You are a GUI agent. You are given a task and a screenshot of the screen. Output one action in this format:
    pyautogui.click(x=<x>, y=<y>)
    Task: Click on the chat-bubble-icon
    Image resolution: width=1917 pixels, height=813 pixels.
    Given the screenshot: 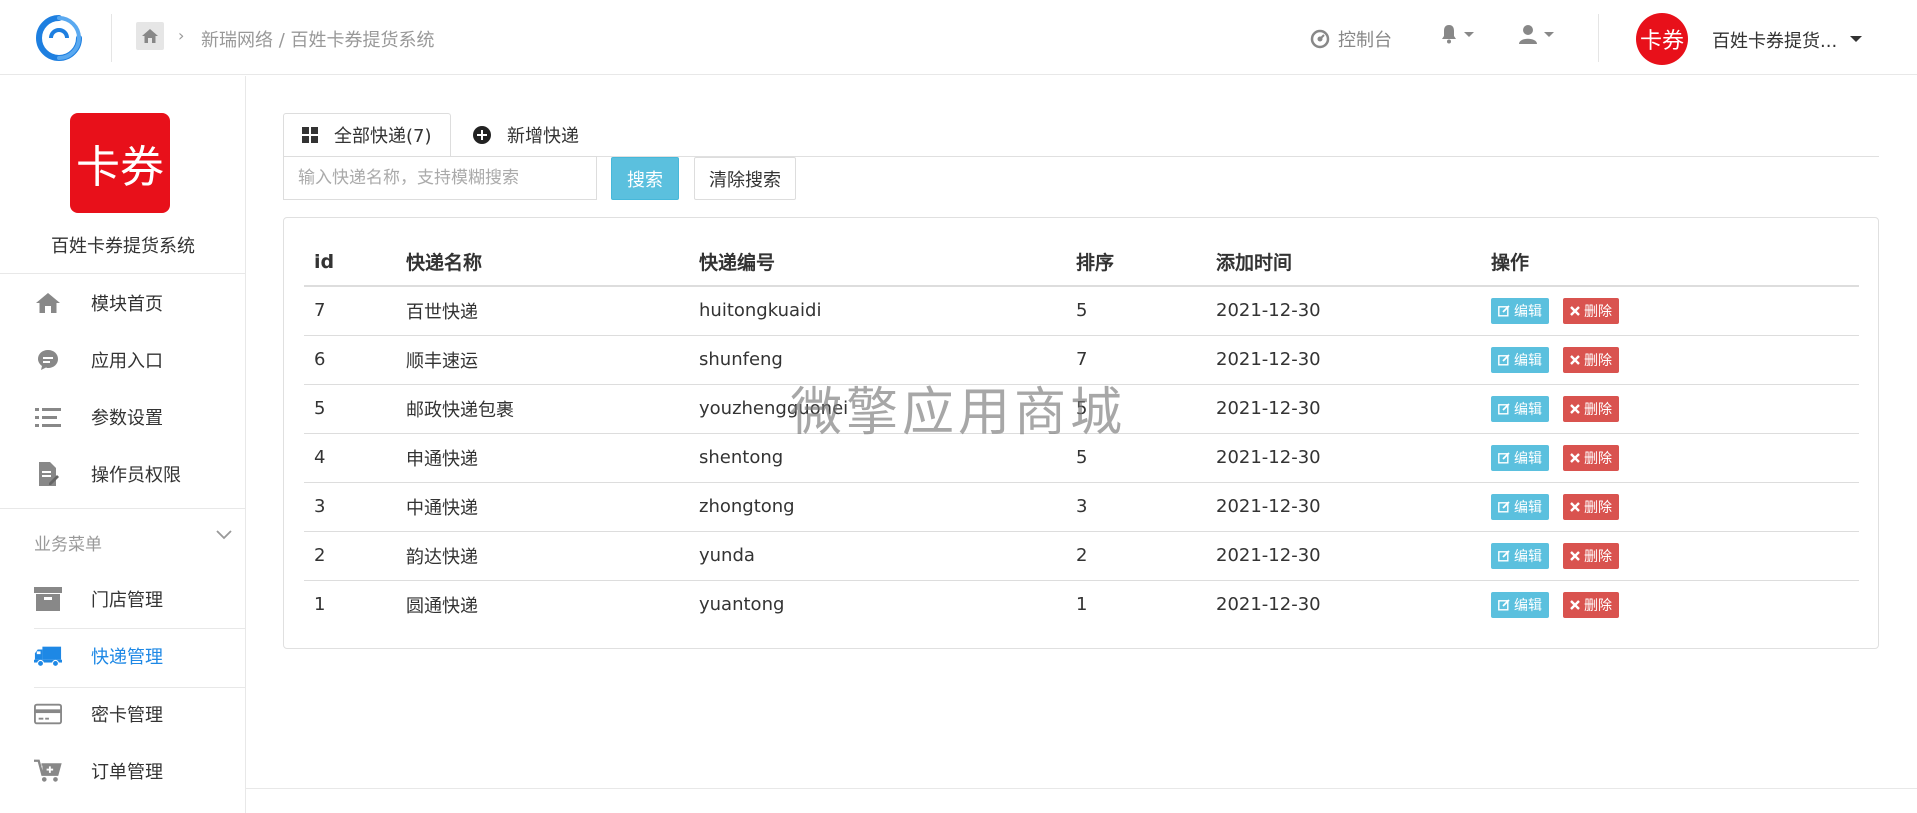 What is the action you would take?
    pyautogui.click(x=48, y=360)
    